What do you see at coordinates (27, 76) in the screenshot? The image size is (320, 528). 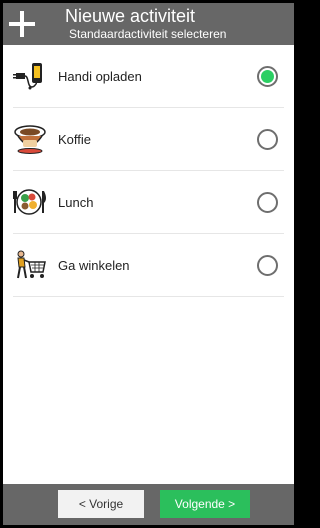 I see `phone-charger-icon` at bounding box center [27, 76].